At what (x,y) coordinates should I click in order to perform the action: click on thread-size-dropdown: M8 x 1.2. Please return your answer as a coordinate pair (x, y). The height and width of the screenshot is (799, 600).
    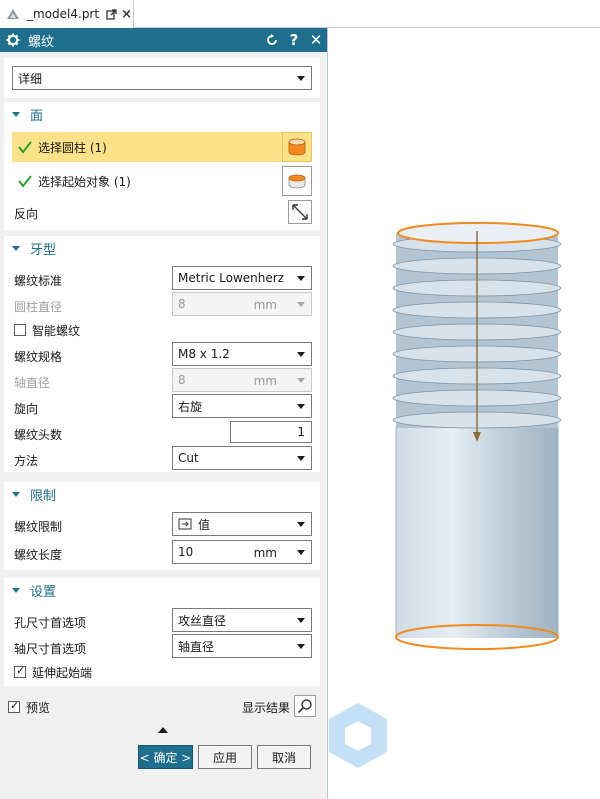
    Looking at the image, I should click on (242, 354).